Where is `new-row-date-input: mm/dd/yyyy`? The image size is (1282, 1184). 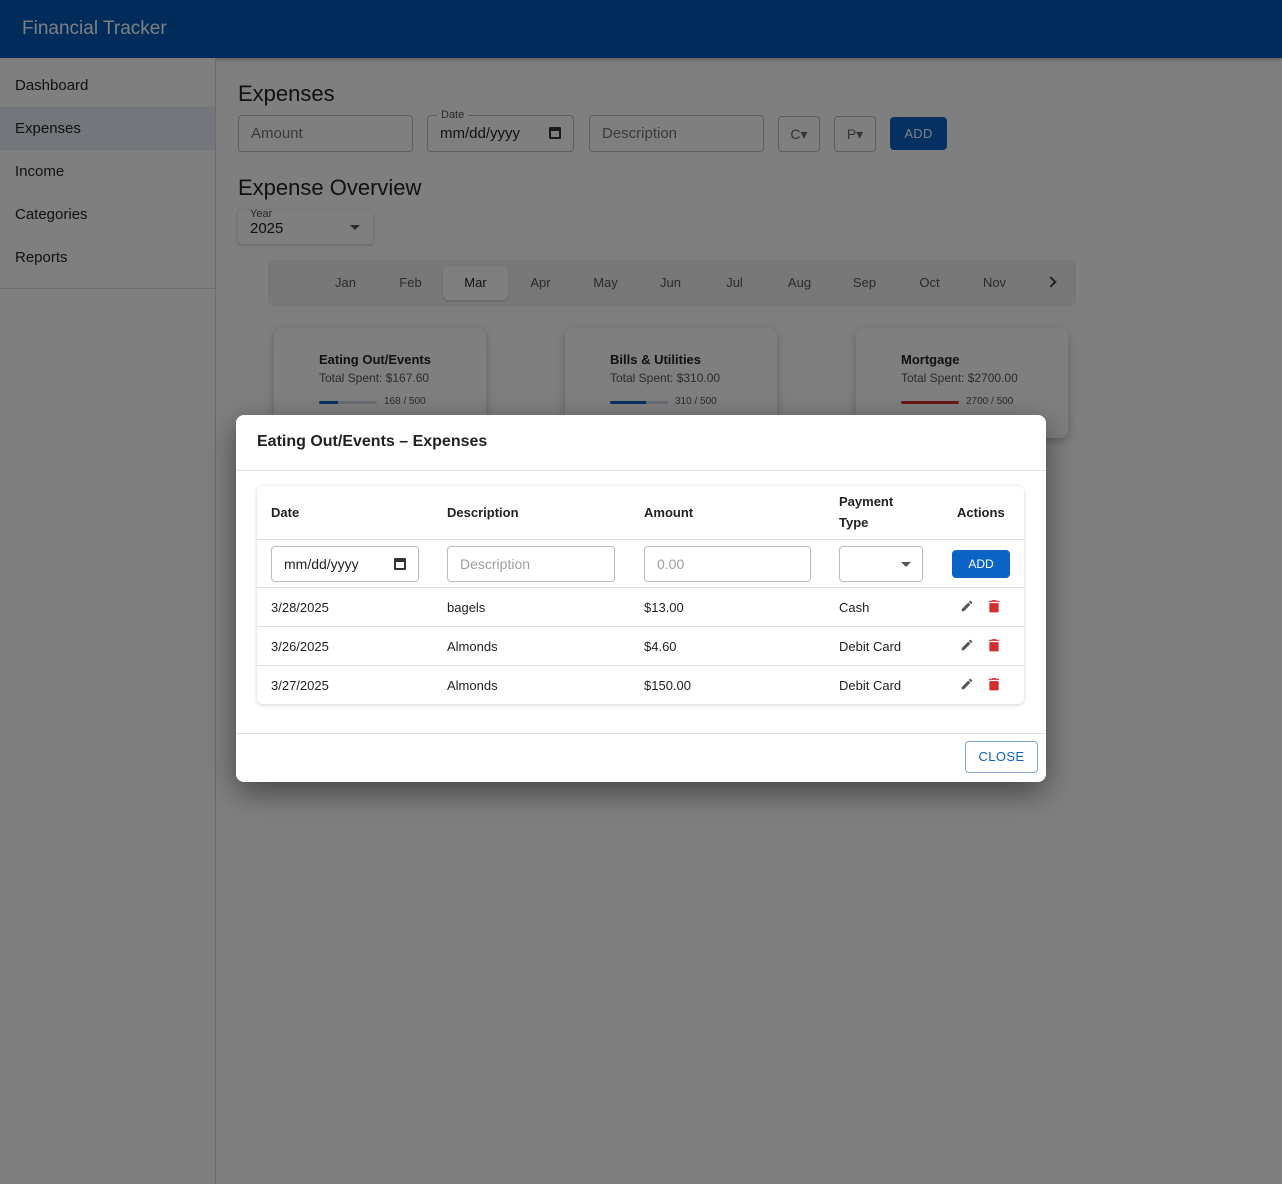 new-row-date-input: mm/dd/yyyy is located at coordinates (345, 564).